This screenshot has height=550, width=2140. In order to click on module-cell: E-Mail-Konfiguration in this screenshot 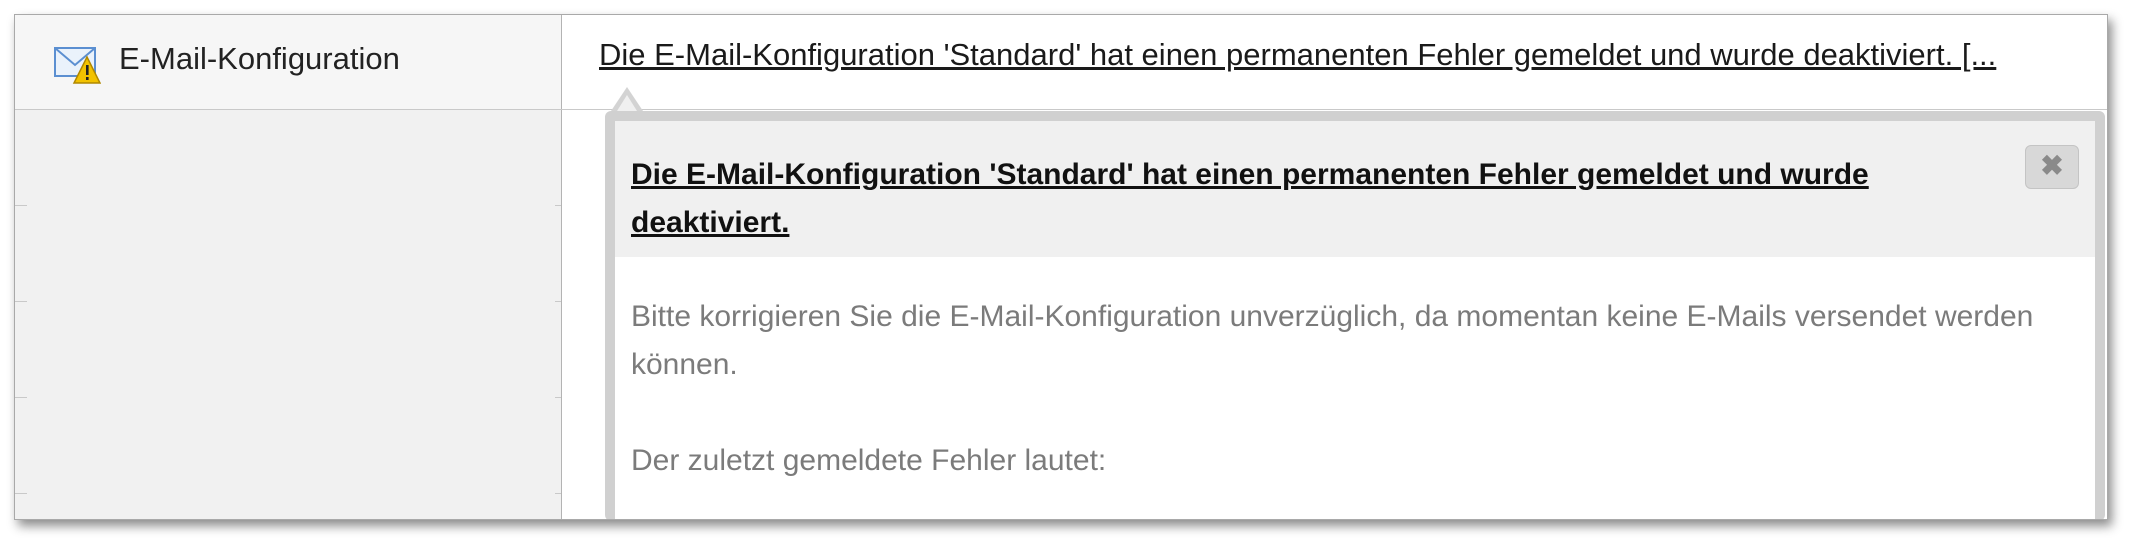, I will do `click(288, 62)`.